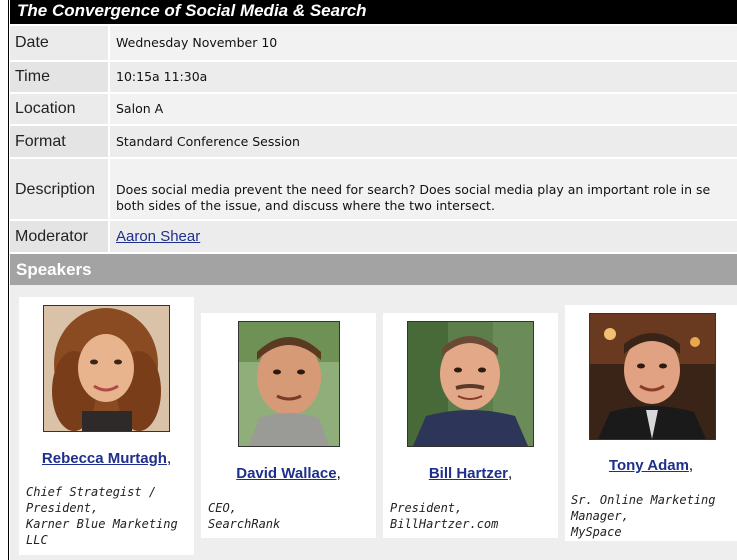 Image resolution: width=737 pixels, height=560 pixels. I want to click on moderator-row: Moderator Aaron Shear, so click(373, 236).